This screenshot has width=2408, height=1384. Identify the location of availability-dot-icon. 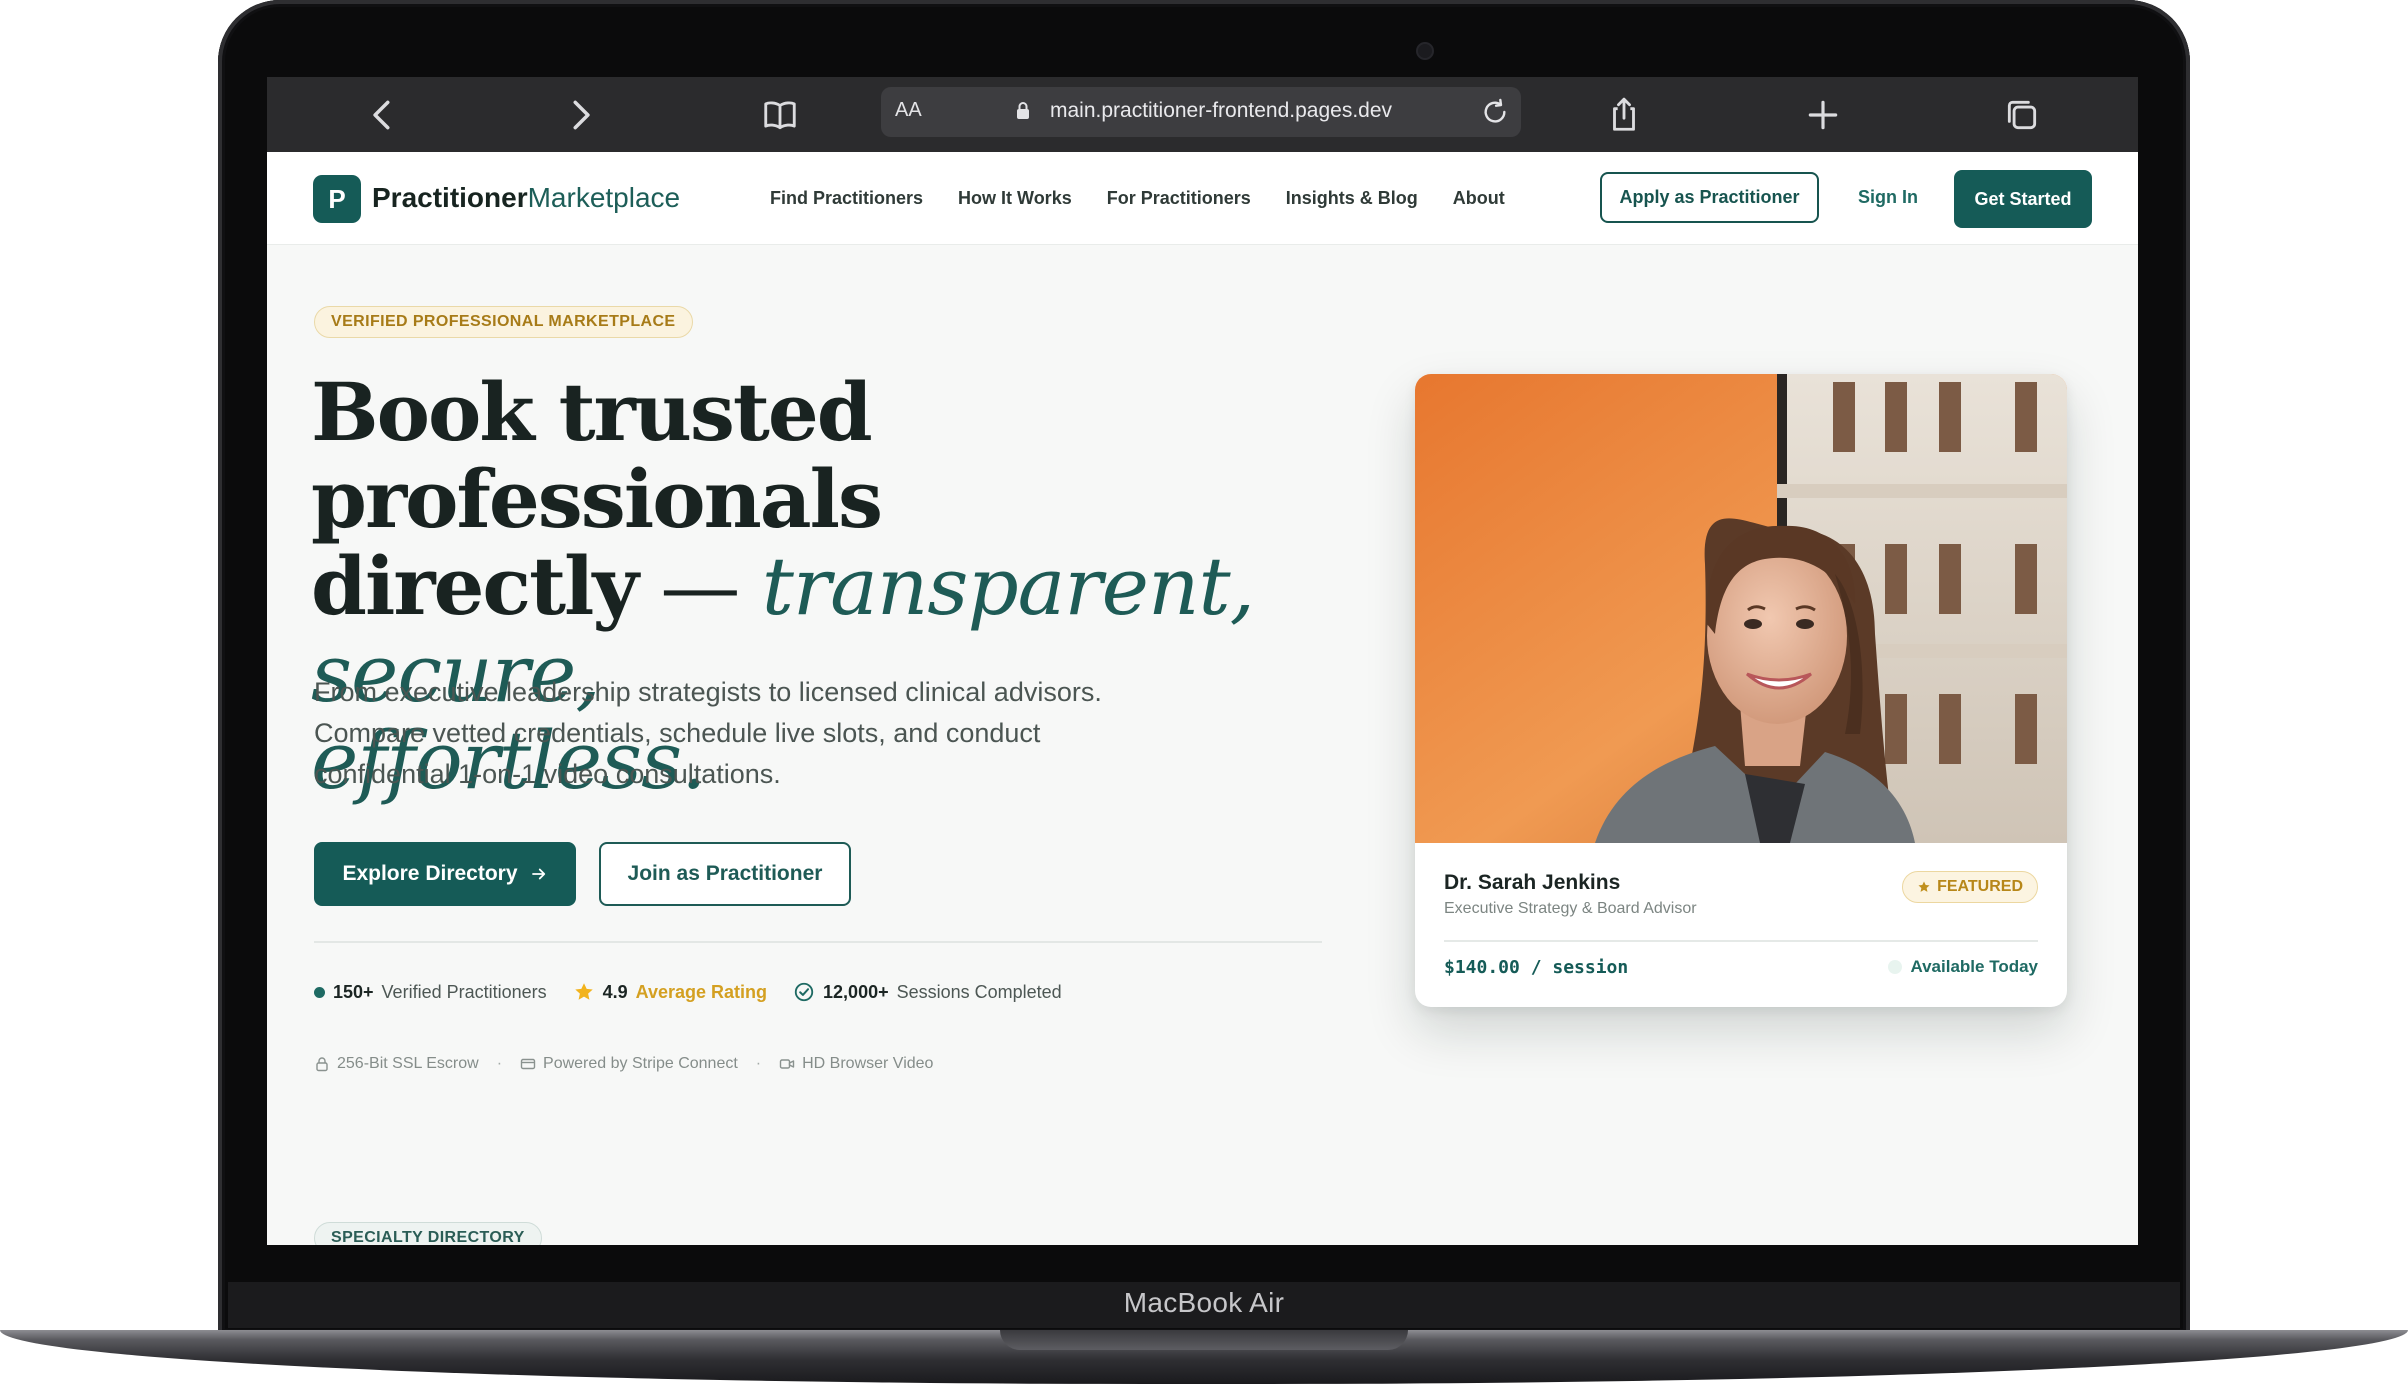
(1895, 967).